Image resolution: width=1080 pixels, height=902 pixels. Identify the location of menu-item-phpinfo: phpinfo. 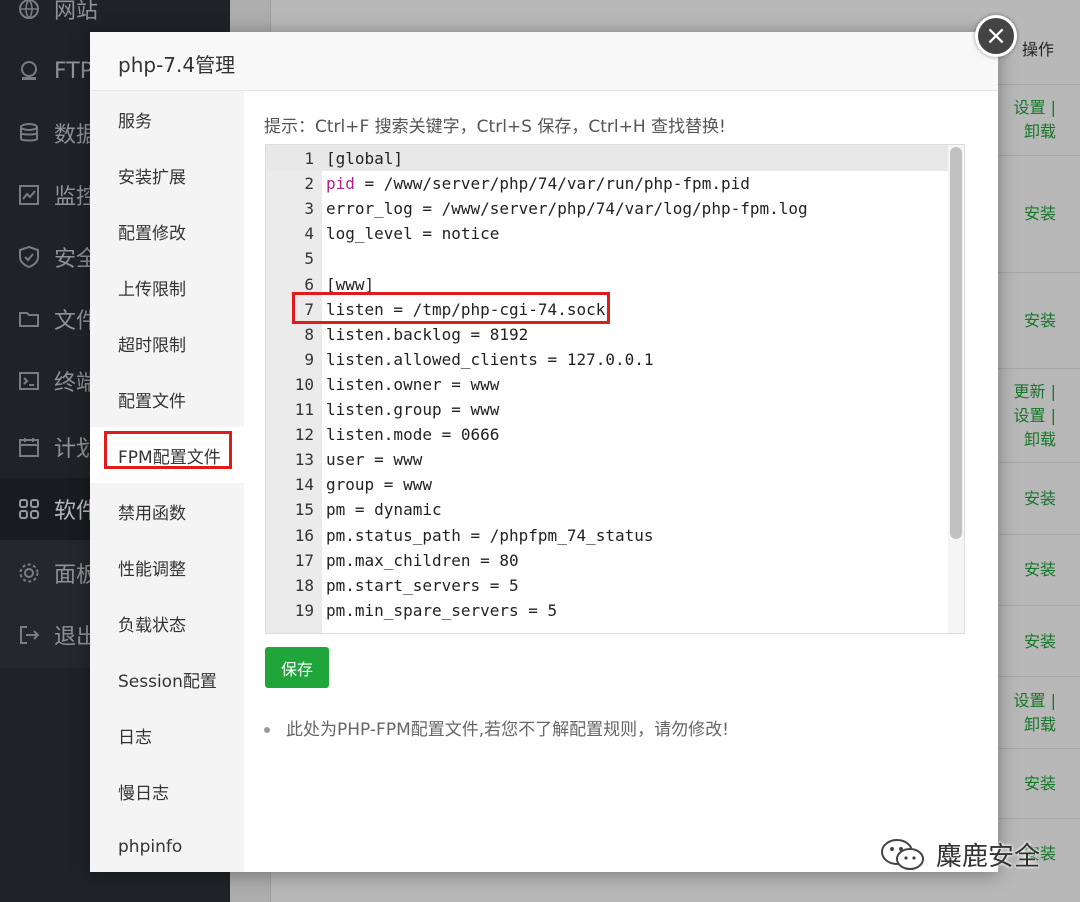
(167, 847).